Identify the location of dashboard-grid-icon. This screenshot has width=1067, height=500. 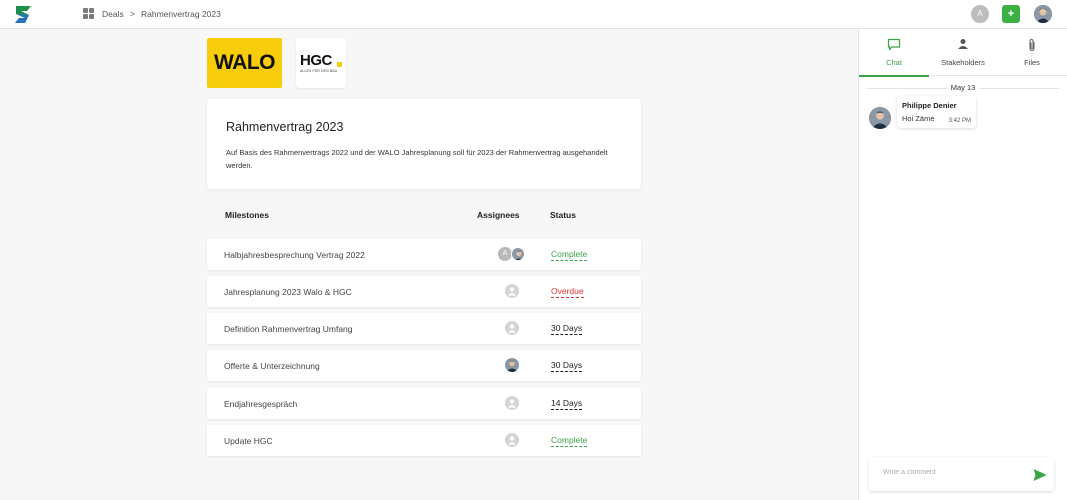
(88, 13).